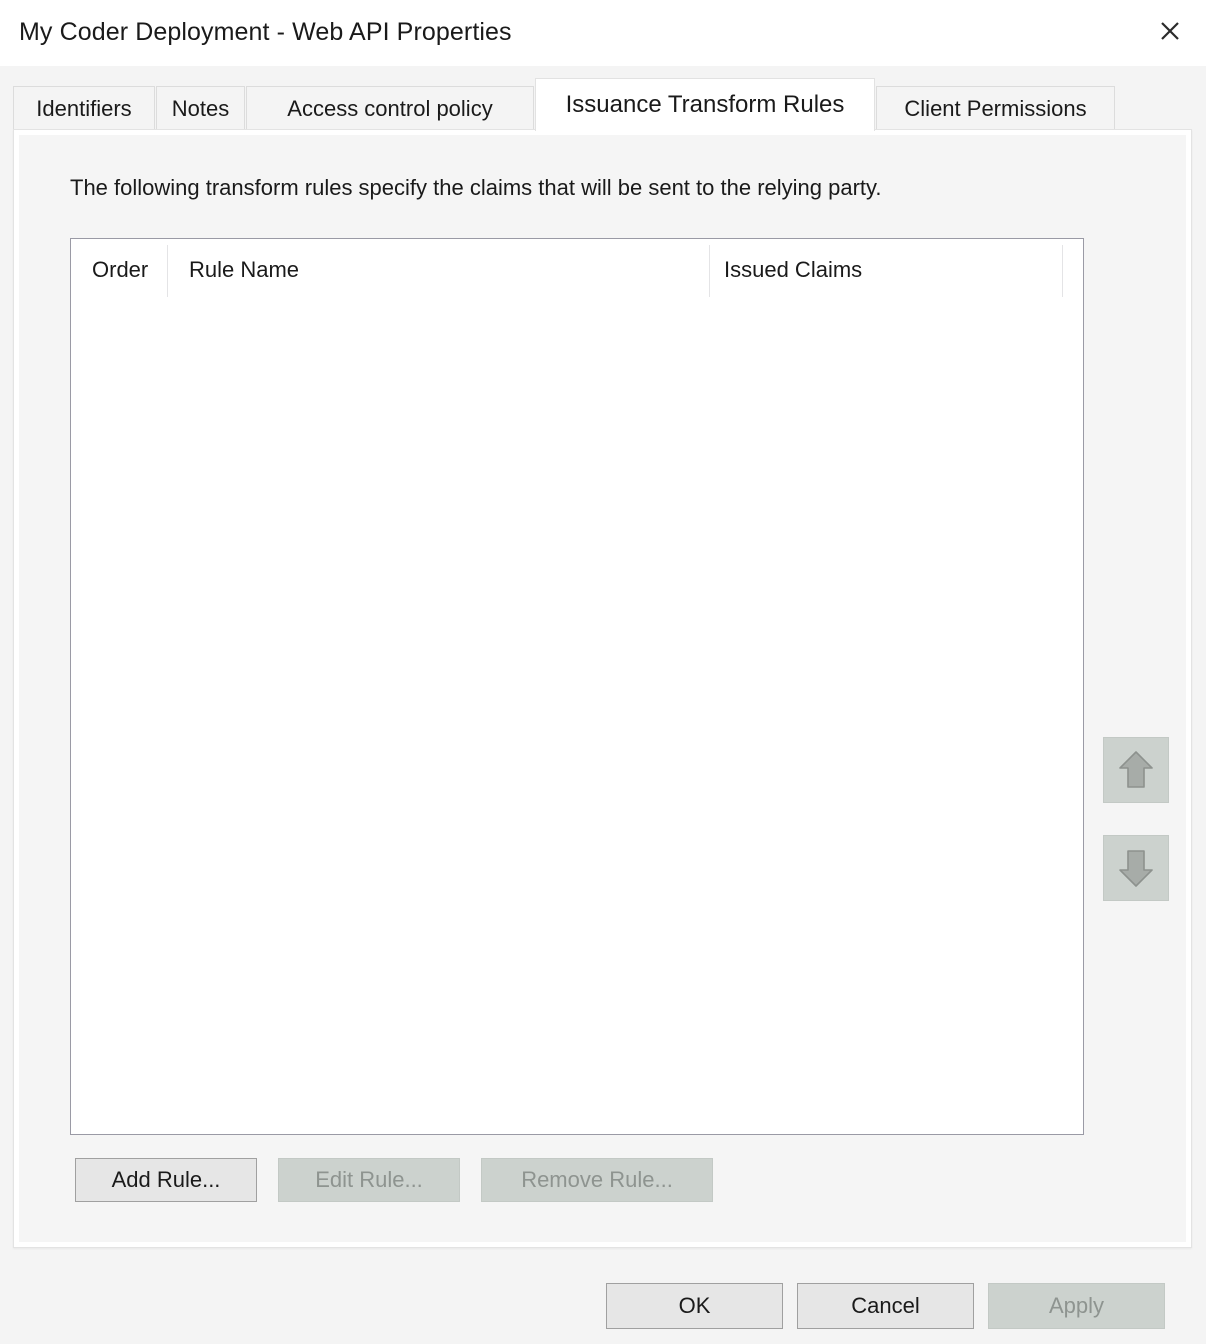 The height and width of the screenshot is (1344, 1206). I want to click on tab-identifiers: Identifiers, so click(84, 108).